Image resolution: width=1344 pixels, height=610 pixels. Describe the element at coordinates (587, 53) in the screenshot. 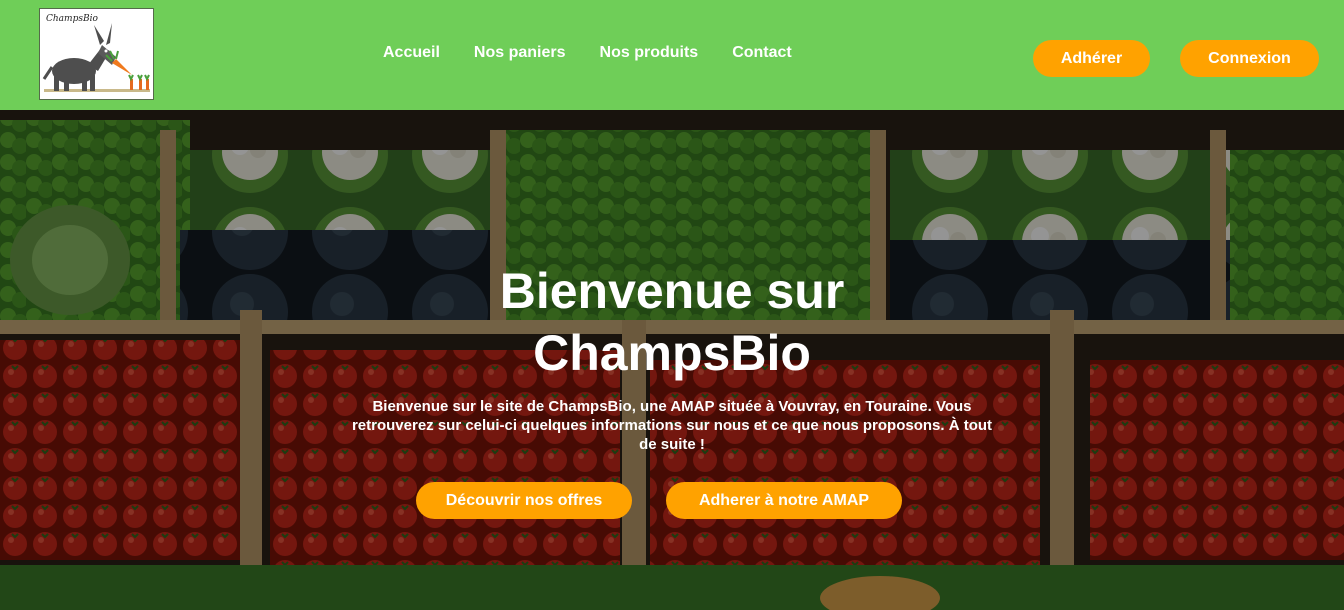

I see `main-nav: Accueil Nos paniers Nos produits Contact` at that location.